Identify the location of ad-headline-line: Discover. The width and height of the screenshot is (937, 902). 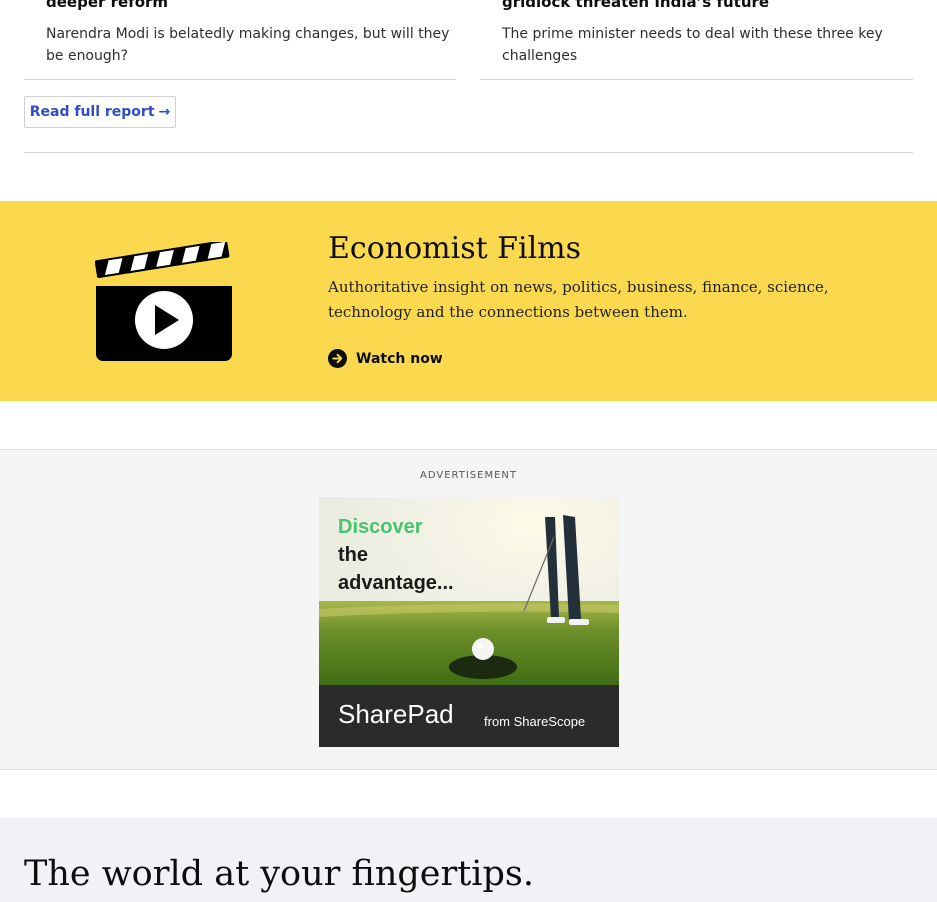
(380, 527).